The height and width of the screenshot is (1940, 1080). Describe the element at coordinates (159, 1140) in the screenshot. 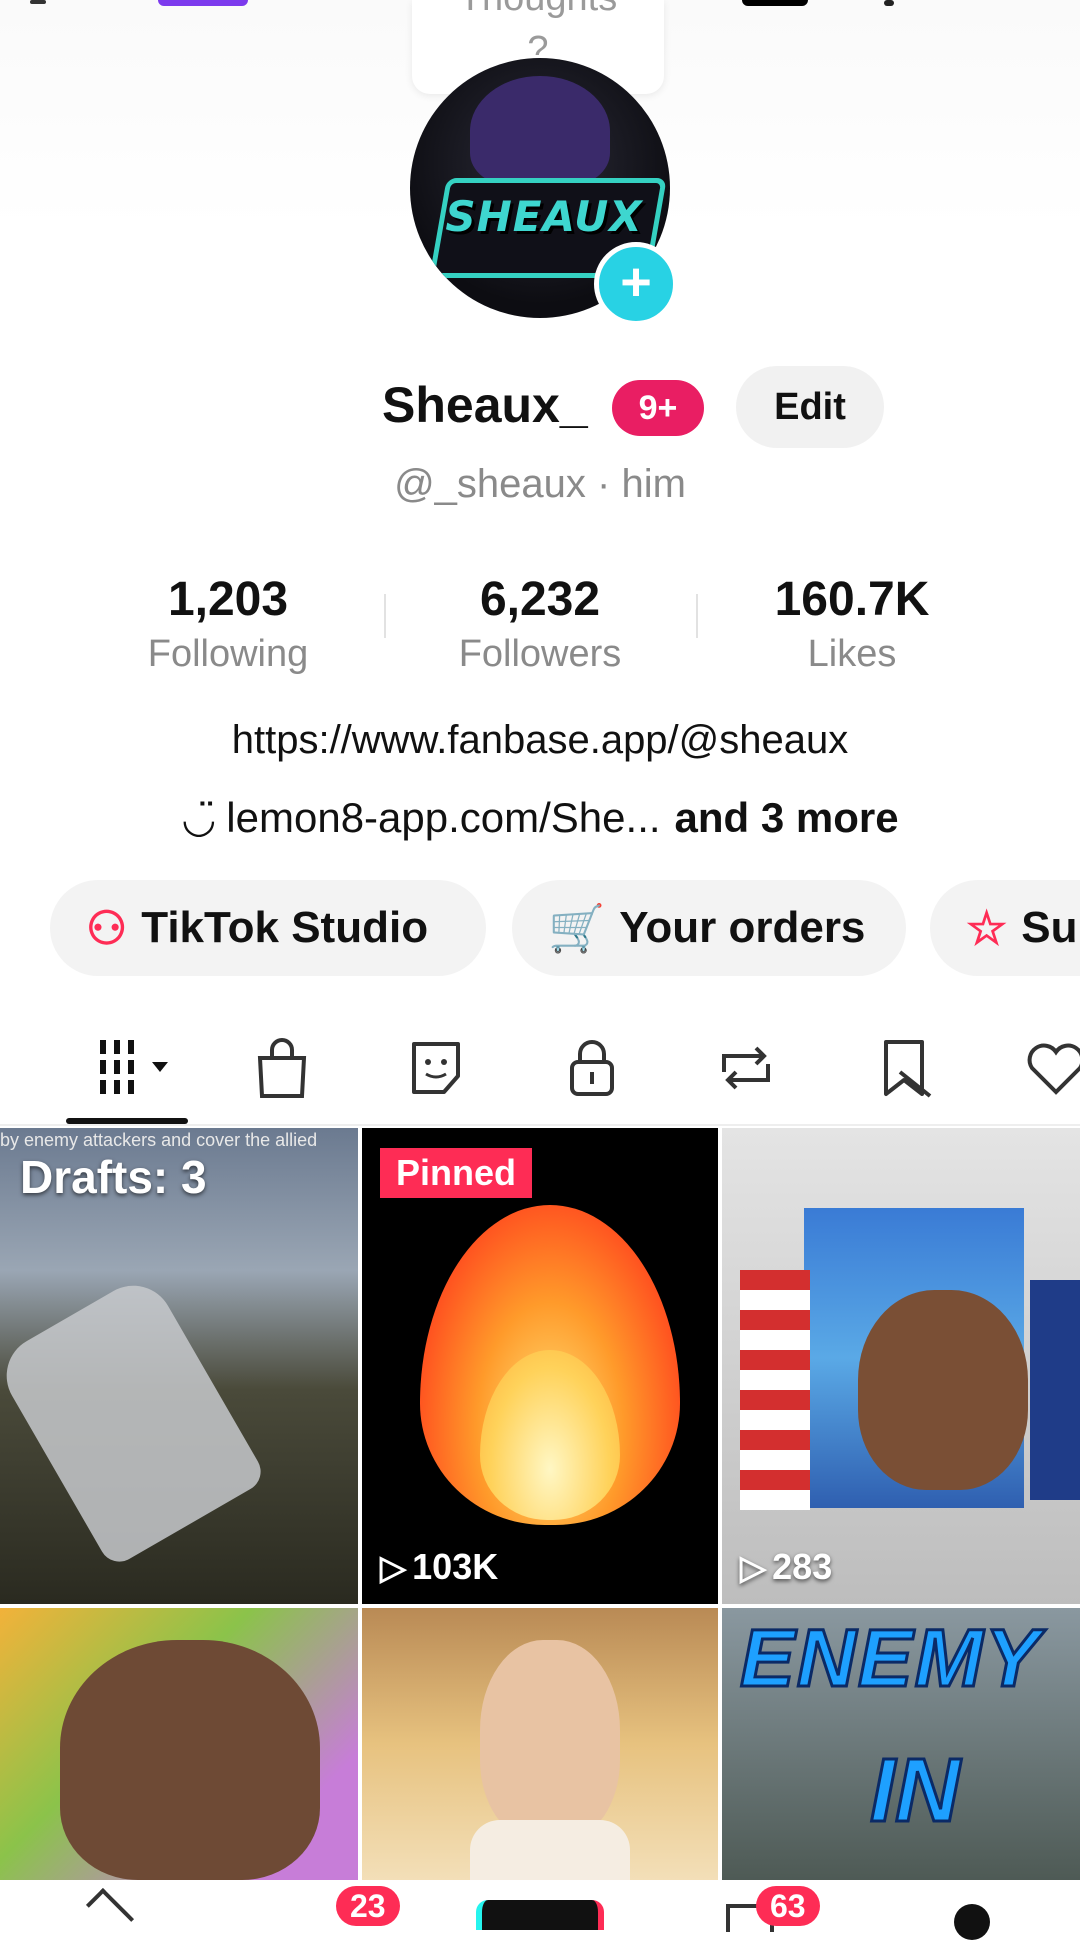

I see `drafts-caption: by enemy attackers and cover the allied` at that location.